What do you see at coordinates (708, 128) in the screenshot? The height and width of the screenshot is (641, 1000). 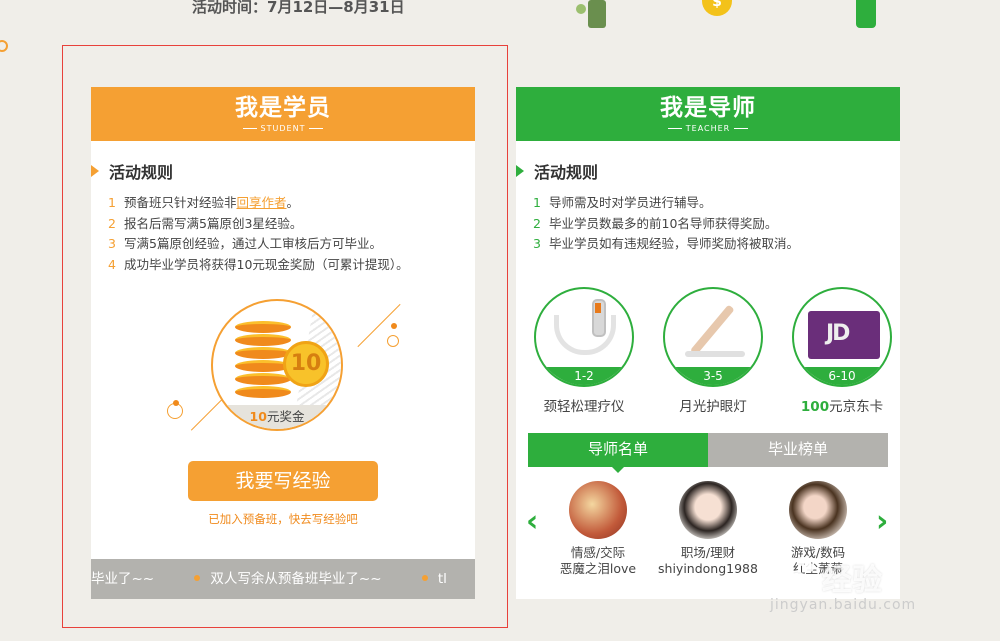 I see `teacher-subtitle: TEACHER` at bounding box center [708, 128].